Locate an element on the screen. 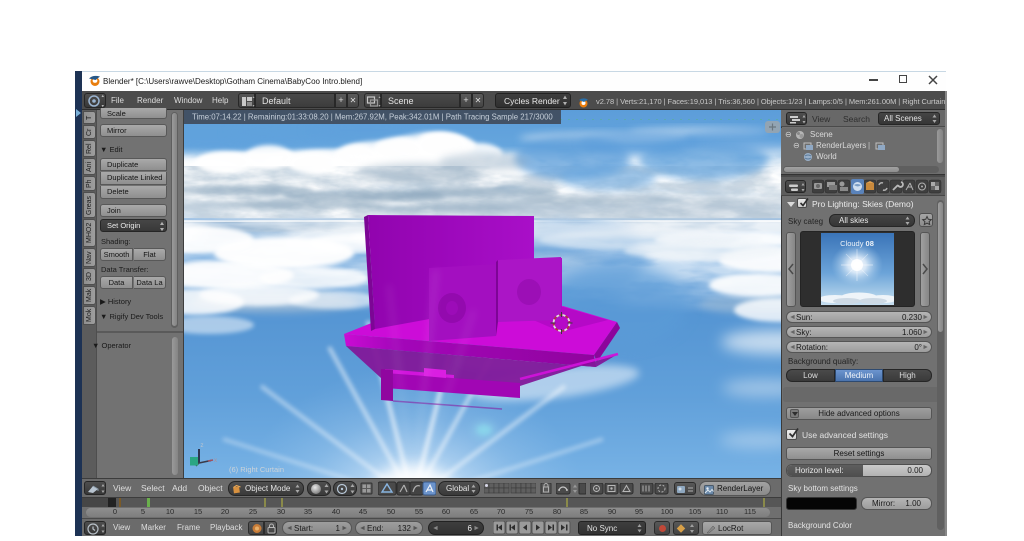 The width and height of the screenshot is (1024, 541). svg-text: z is located at coordinates (202, 446).